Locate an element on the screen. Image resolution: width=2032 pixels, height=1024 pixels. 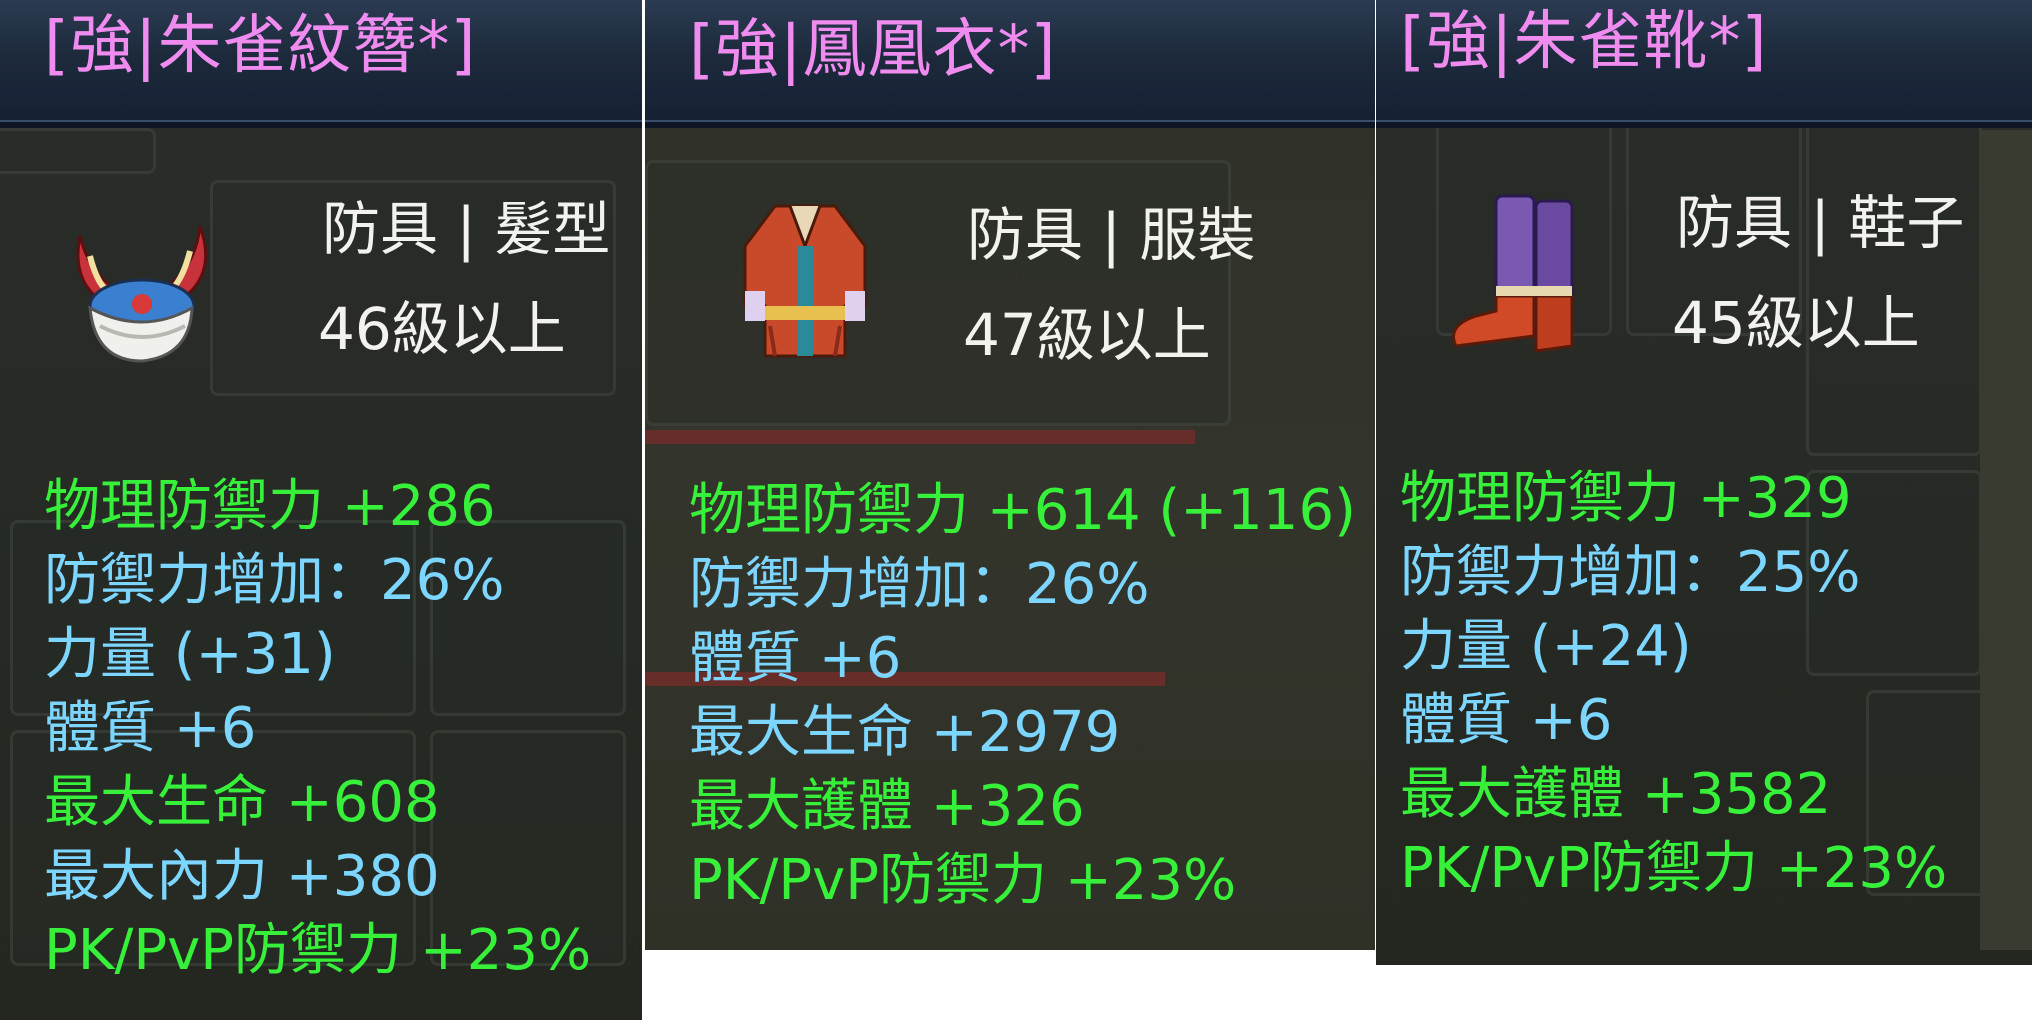
item-name: [強|鳳凰衣*] is located at coordinates (873, 50).